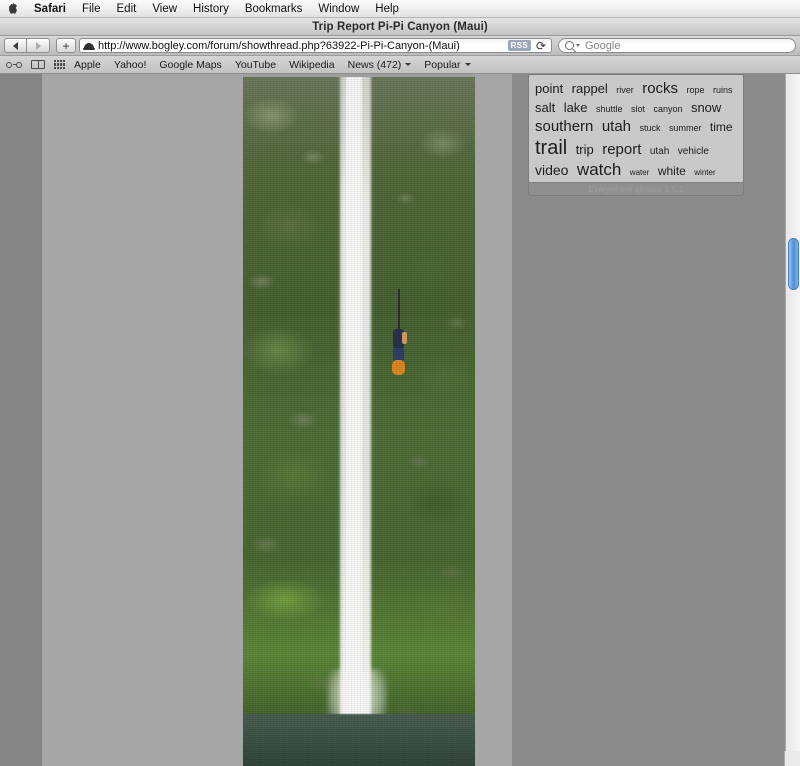  I want to click on vertical-scrollbar, so click(792, 420).